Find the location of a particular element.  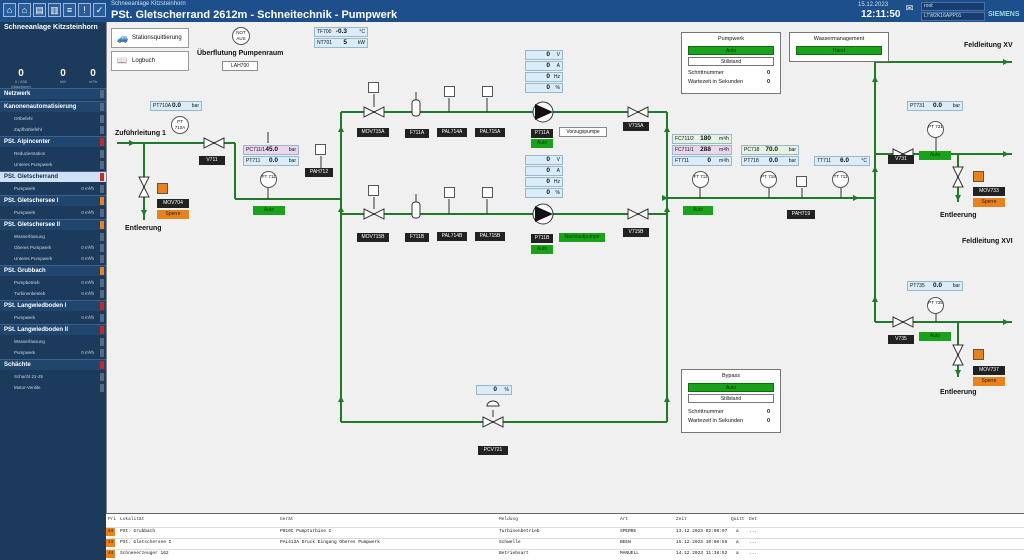

sidebar-item: Turbinenbetrieb 0 m³/h is located at coordinates (53, 294).